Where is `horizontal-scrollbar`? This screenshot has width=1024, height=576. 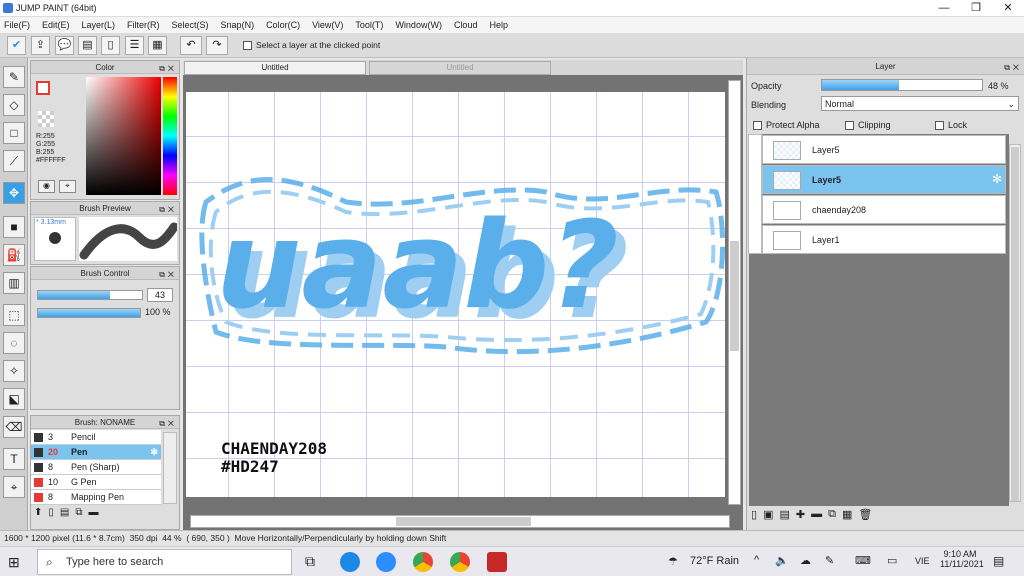 horizontal-scrollbar is located at coordinates (460, 521).